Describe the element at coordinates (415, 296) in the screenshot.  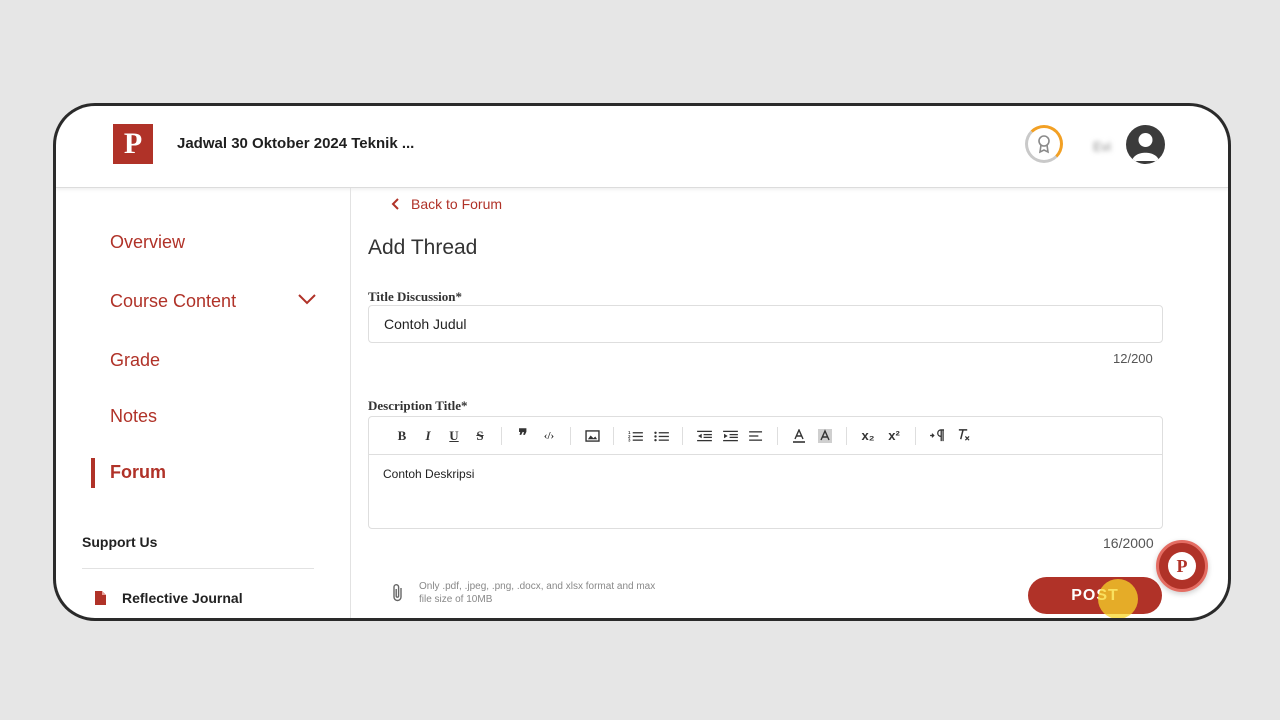
I see `title-field-label: Title Discussion*` at that location.